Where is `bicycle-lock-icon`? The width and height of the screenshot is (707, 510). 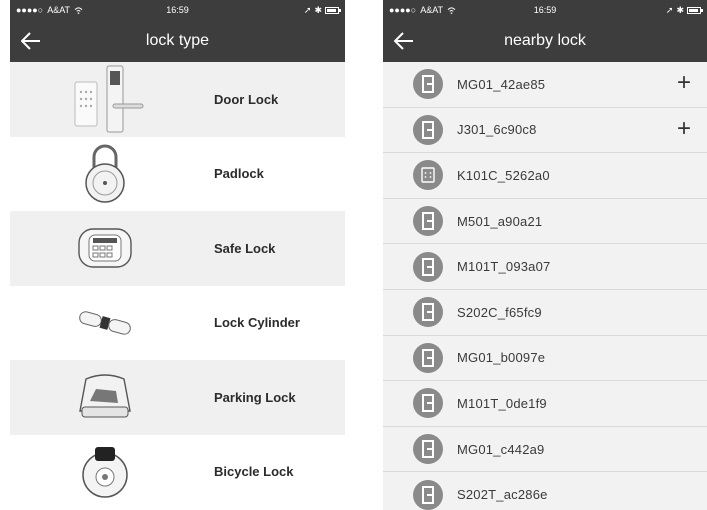
bicycle-lock-icon is located at coordinates (105, 472).